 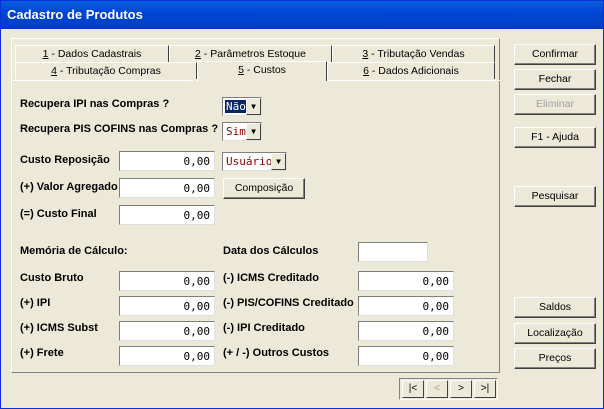 What do you see at coordinates (59, 328) in the screenshot?
I see `icms-subst-label: (+) ICMS Subst` at bounding box center [59, 328].